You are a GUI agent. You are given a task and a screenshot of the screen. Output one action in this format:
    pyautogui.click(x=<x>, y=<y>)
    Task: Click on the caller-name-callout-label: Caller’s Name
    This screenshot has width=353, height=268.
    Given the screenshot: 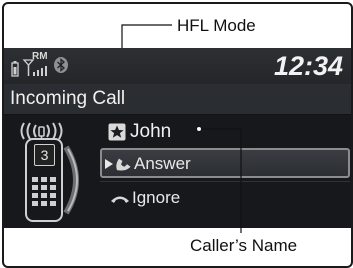 What is the action you would take?
    pyautogui.click(x=244, y=245)
    